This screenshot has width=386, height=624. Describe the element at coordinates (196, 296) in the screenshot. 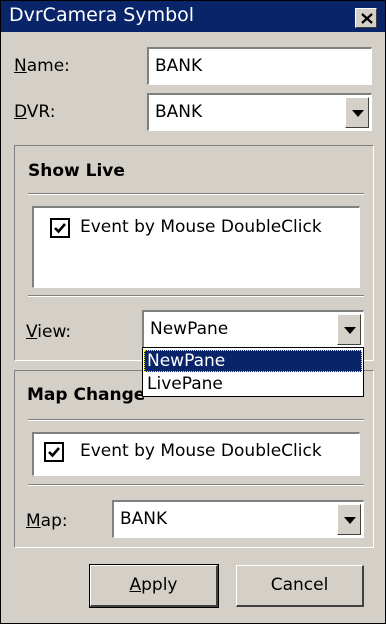

I see `show-live-separator-bottom` at that location.